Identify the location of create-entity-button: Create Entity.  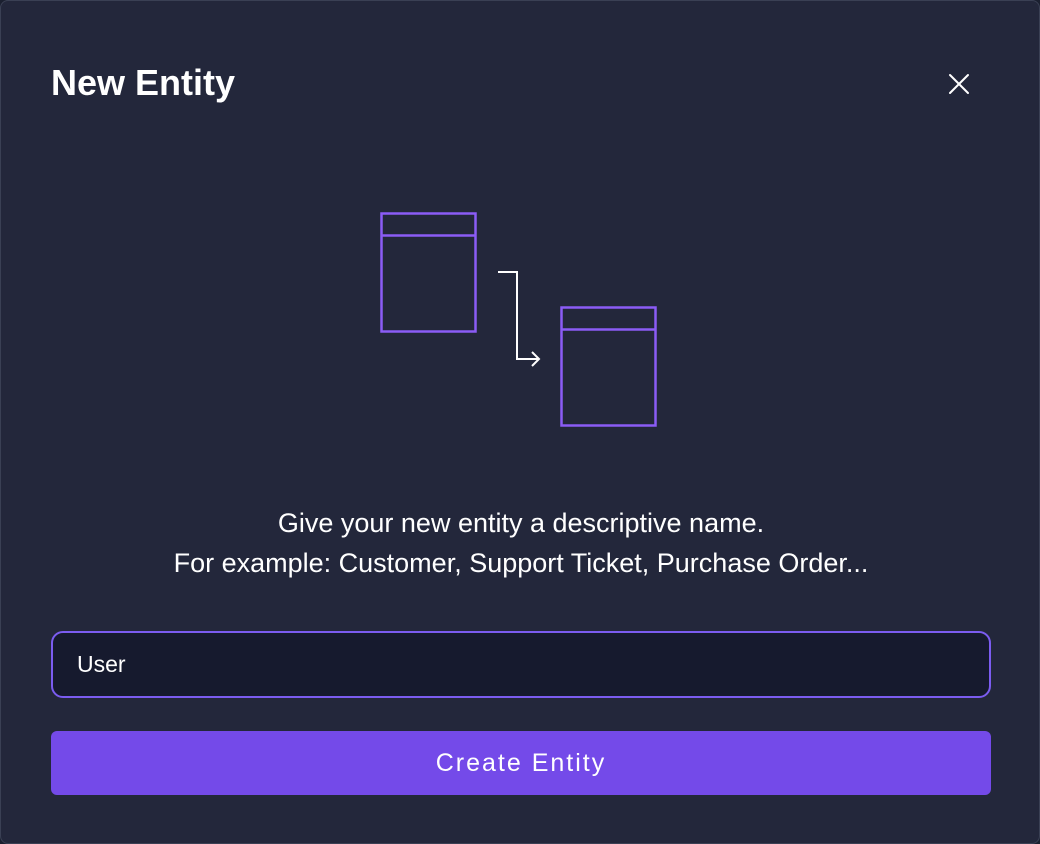
(521, 763).